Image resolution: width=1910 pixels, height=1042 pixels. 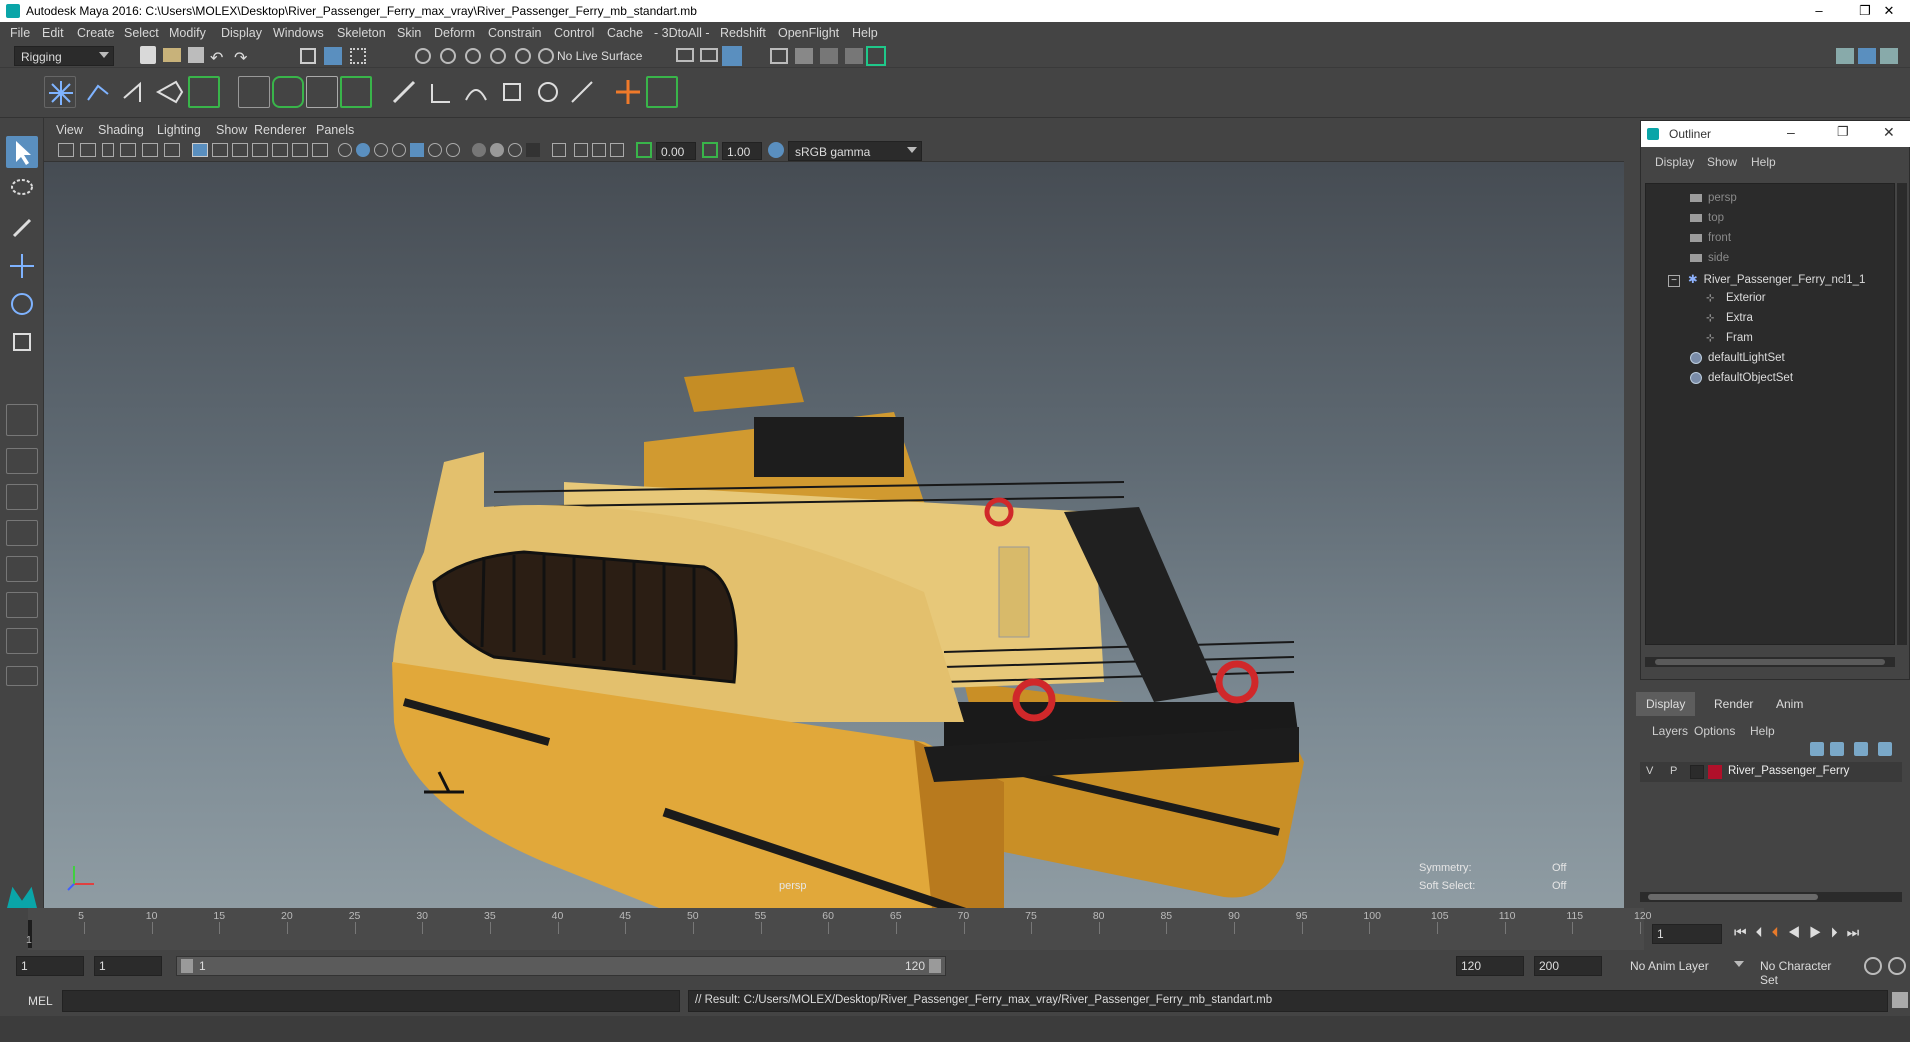 I want to click on scale-constraint-icon, so click(x=512, y=92).